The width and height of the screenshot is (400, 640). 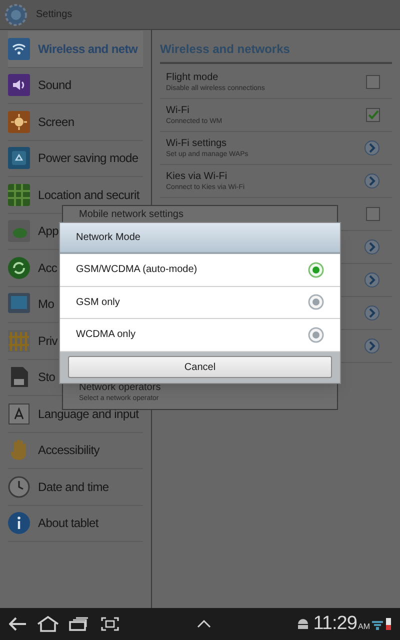 I want to click on setting-title: Wi-Fi settings, so click(x=197, y=144).